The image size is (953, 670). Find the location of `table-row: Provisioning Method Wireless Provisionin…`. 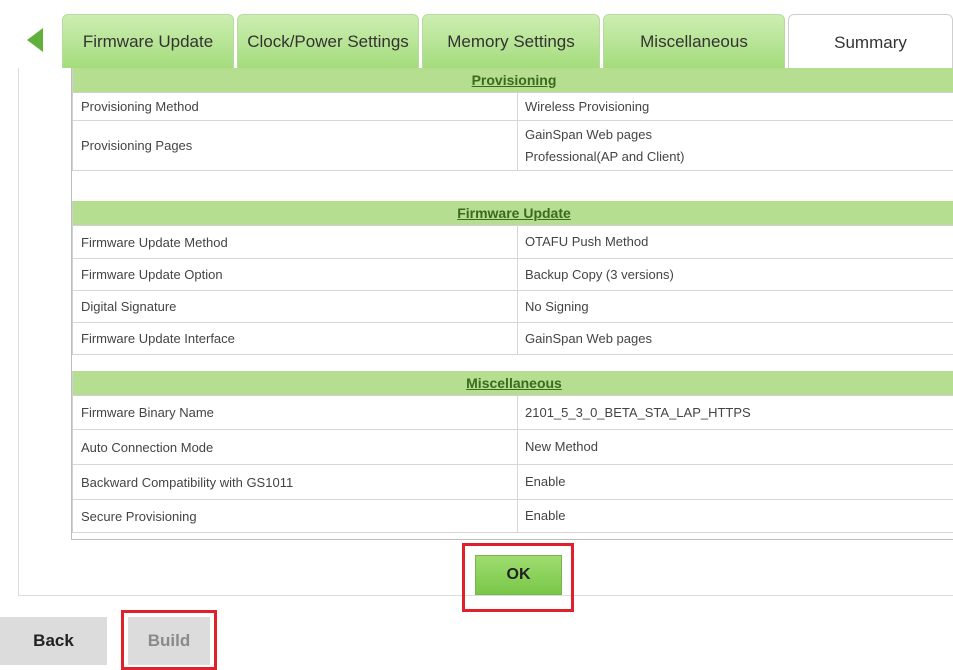

table-row: Provisioning Method Wireless Provisionin… is located at coordinates (513, 107).